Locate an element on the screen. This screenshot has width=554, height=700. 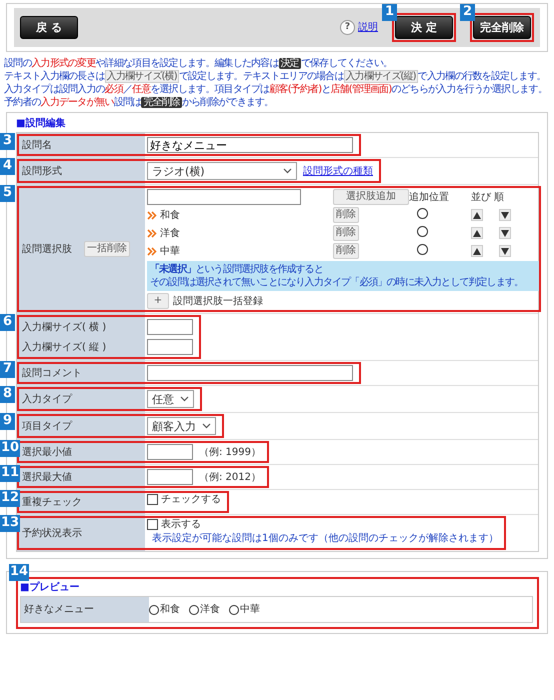
field-label: 設問選択肢 is located at coordinates (47, 249).